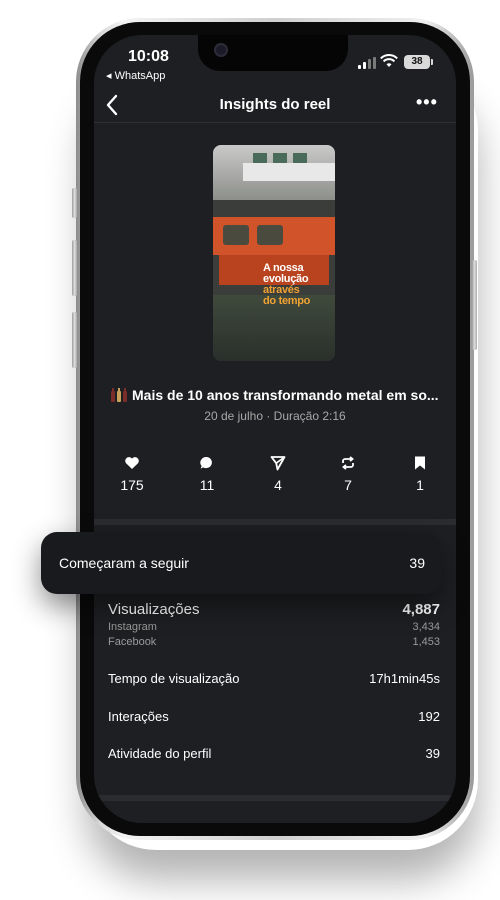 The image size is (500, 900). Describe the element at coordinates (138, 716) in the screenshot. I see `interactions-label: Interações` at that location.